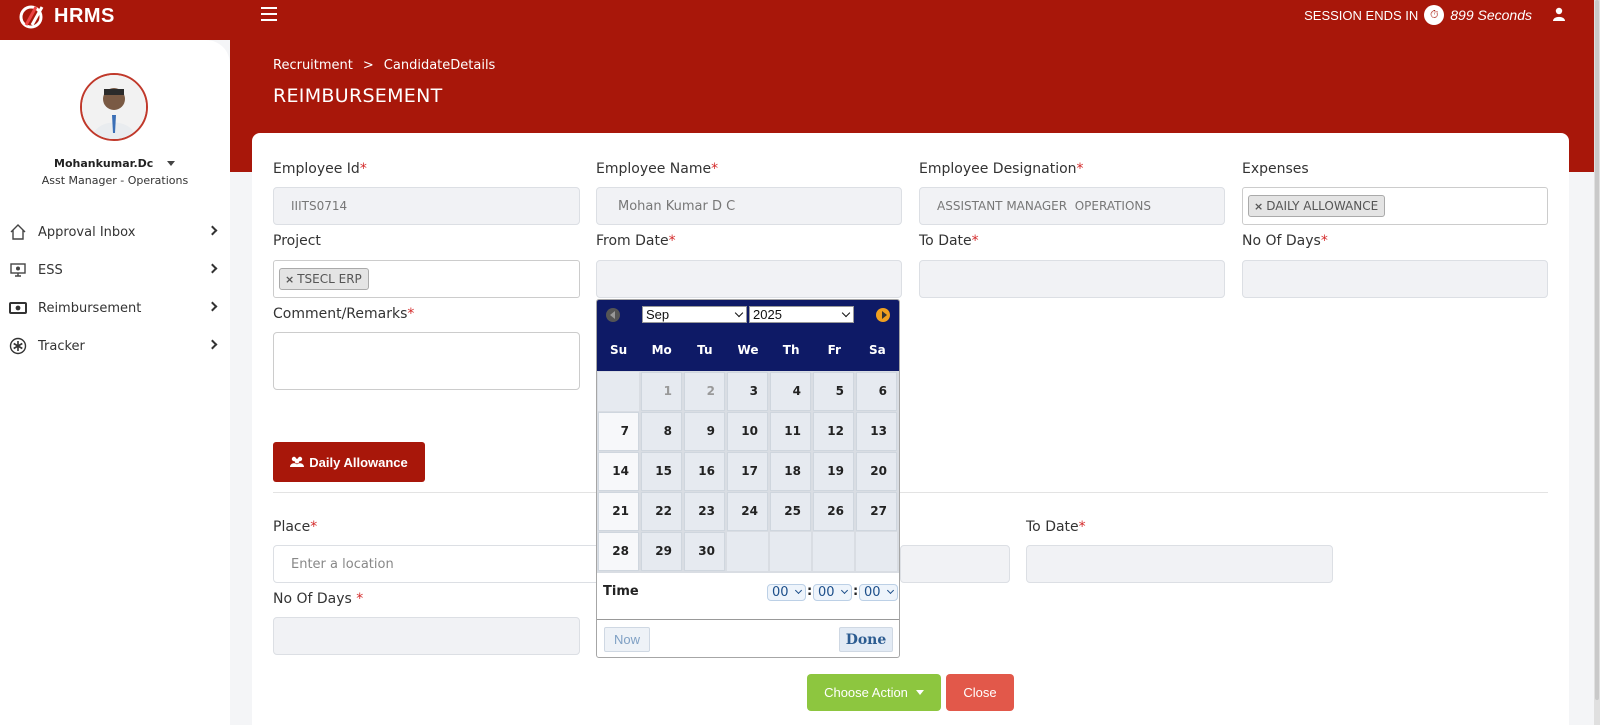 This screenshot has height=725, width=1600. Describe the element at coordinates (704, 511) in the screenshot. I see `calendar-day: 23` at that location.